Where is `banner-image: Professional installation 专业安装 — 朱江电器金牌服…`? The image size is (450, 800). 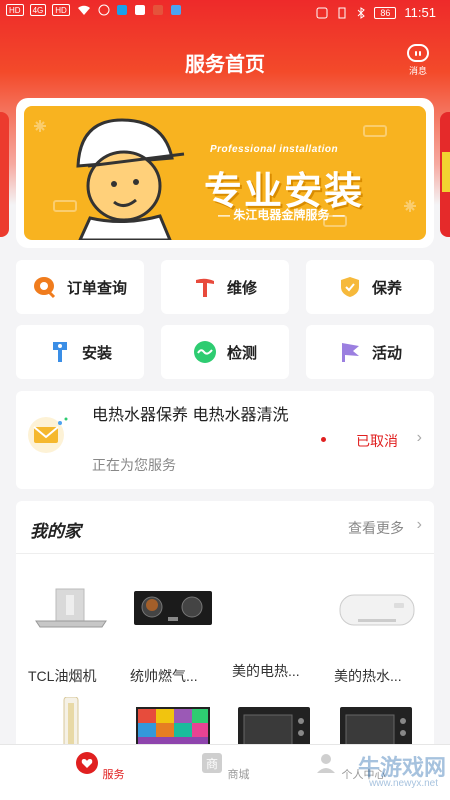 banner-image: Professional installation 专业安装 — 朱江电器金牌服… is located at coordinates (225, 173).